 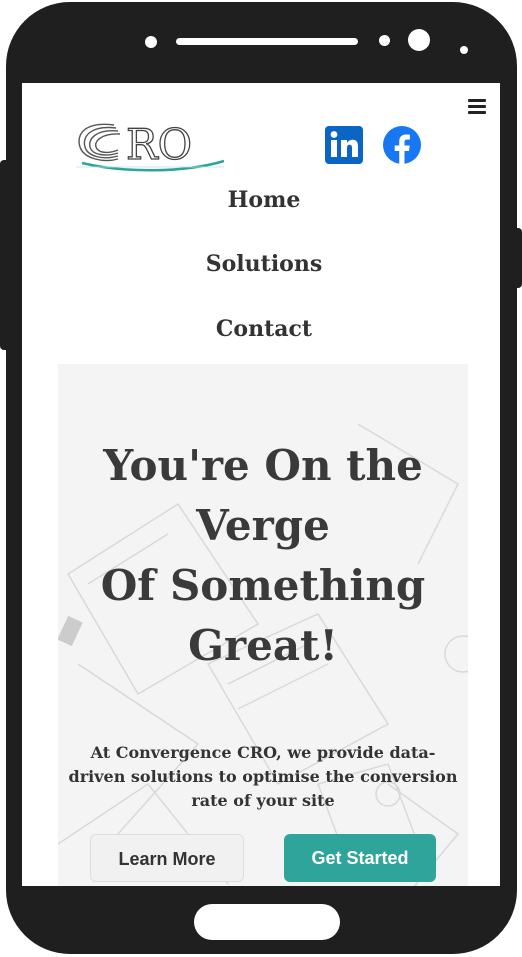 What do you see at coordinates (263, 585) in the screenshot?
I see `hero-title-line: Of Something` at bounding box center [263, 585].